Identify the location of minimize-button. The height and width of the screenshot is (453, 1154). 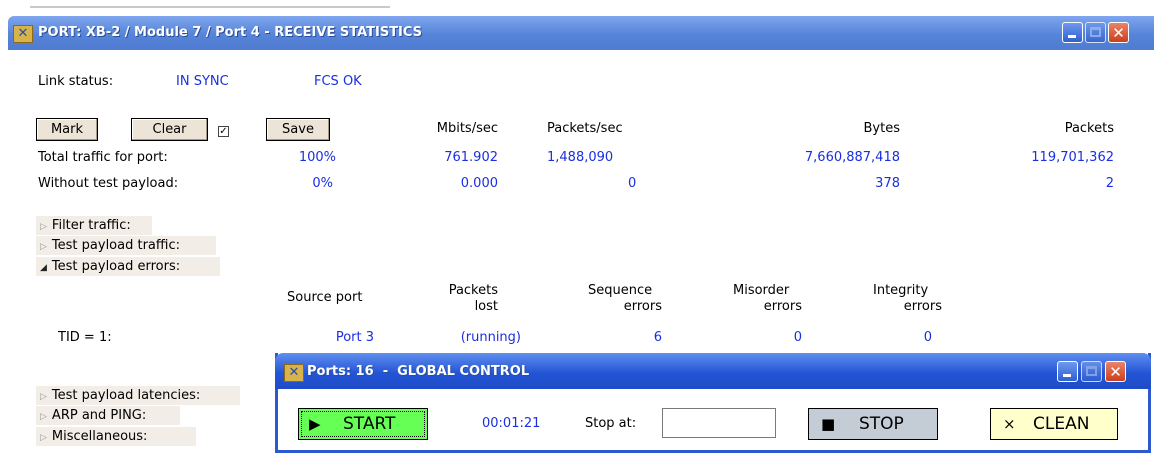
(1072, 32).